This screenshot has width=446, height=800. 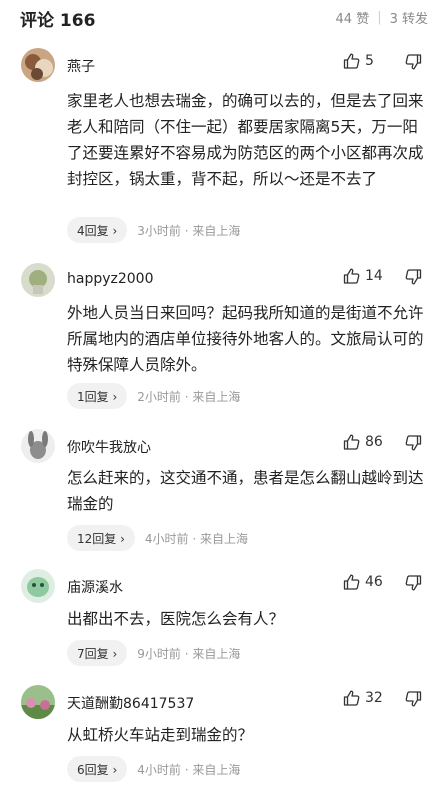 What do you see at coordinates (97, 769) in the screenshot?
I see `replies-button: 6回复 ›` at bounding box center [97, 769].